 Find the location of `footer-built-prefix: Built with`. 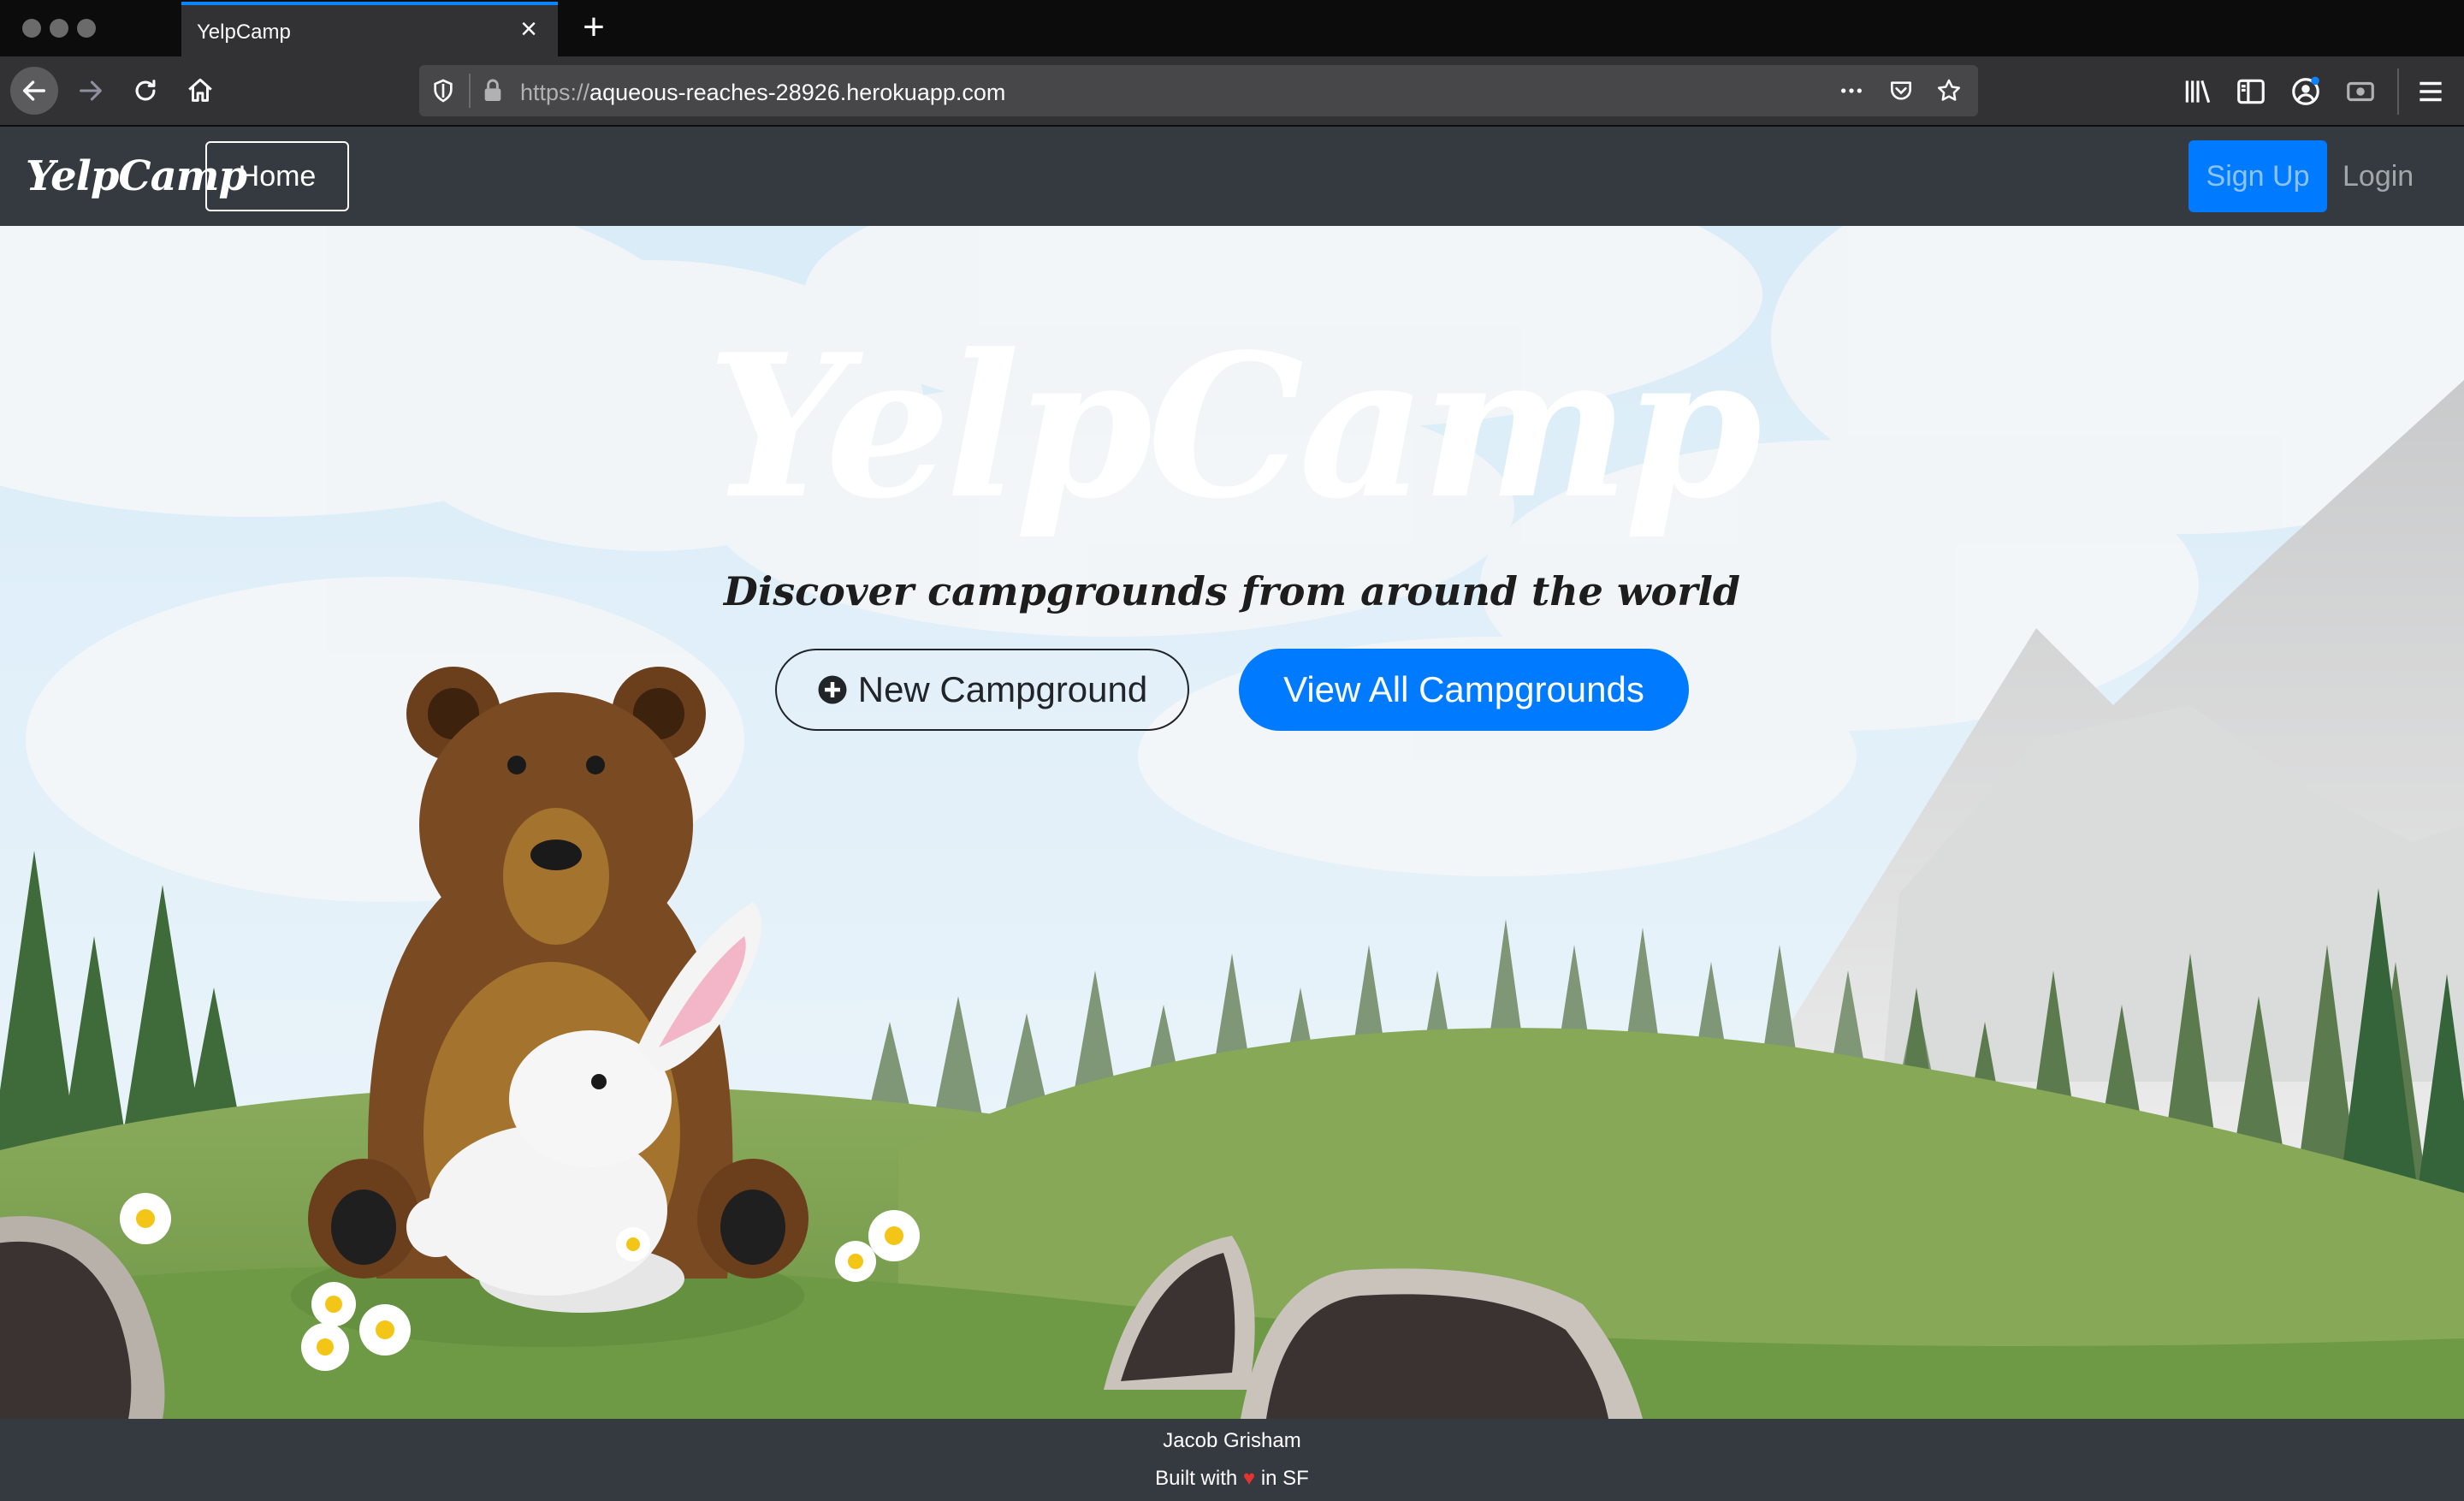

footer-built-prefix: Built with is located at coordinates (1196, 1478).